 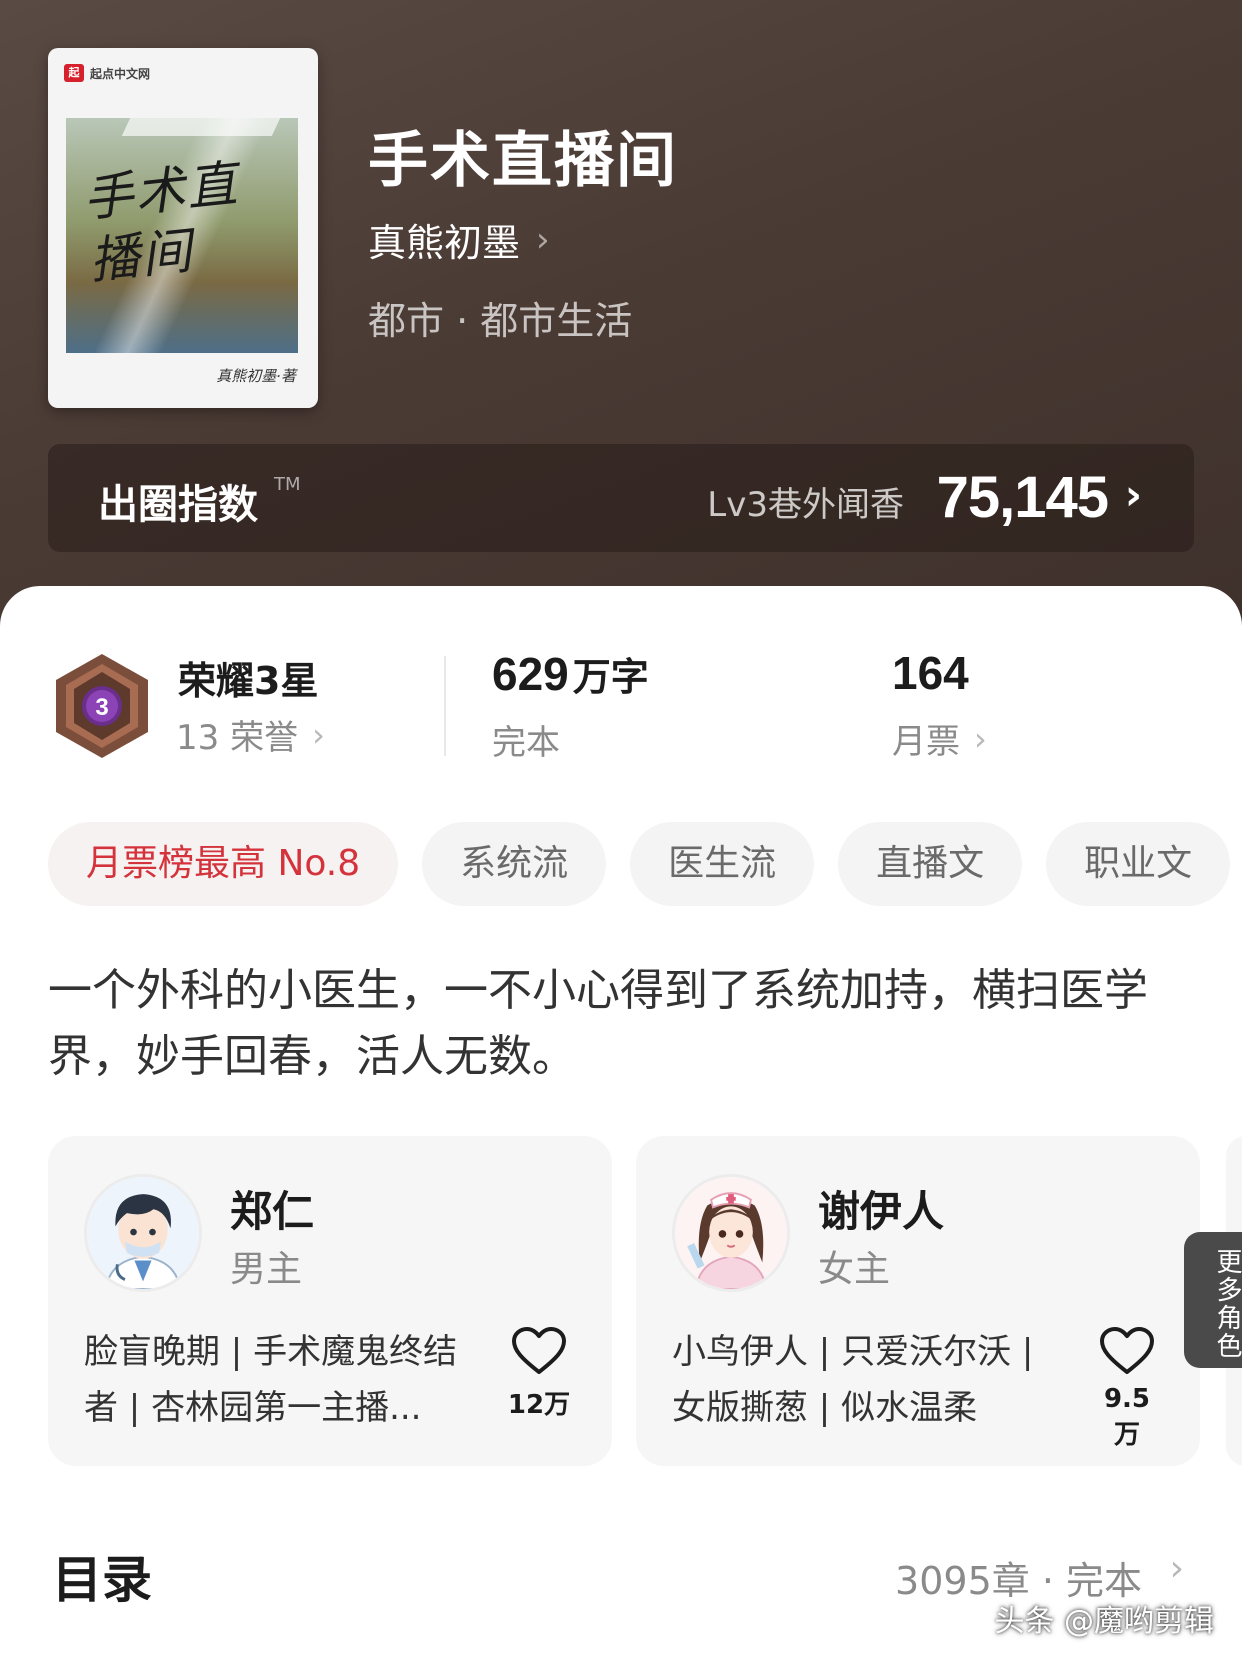 I want to click on cover-artwork: 手术直播间, so click(x=182, y=235).